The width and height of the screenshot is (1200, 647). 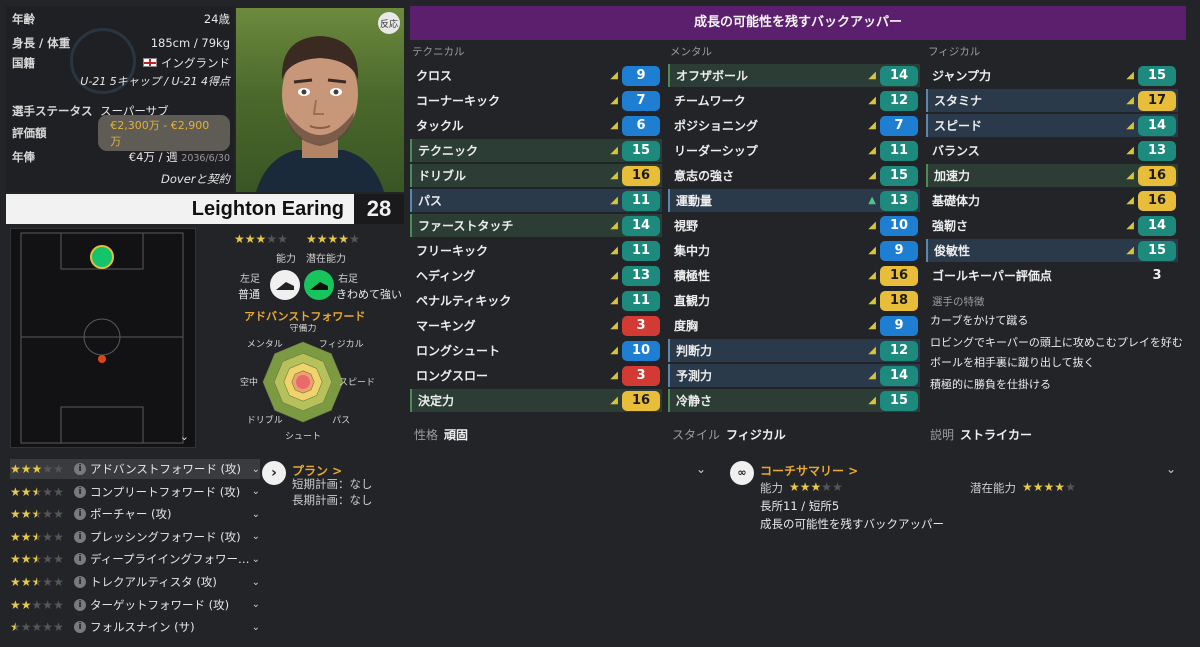 What do you see at coordinates (536, 175) in the screenshot?
I see `attribute-row: ドリブル ◢ 16` at bounding box center [536, 175].